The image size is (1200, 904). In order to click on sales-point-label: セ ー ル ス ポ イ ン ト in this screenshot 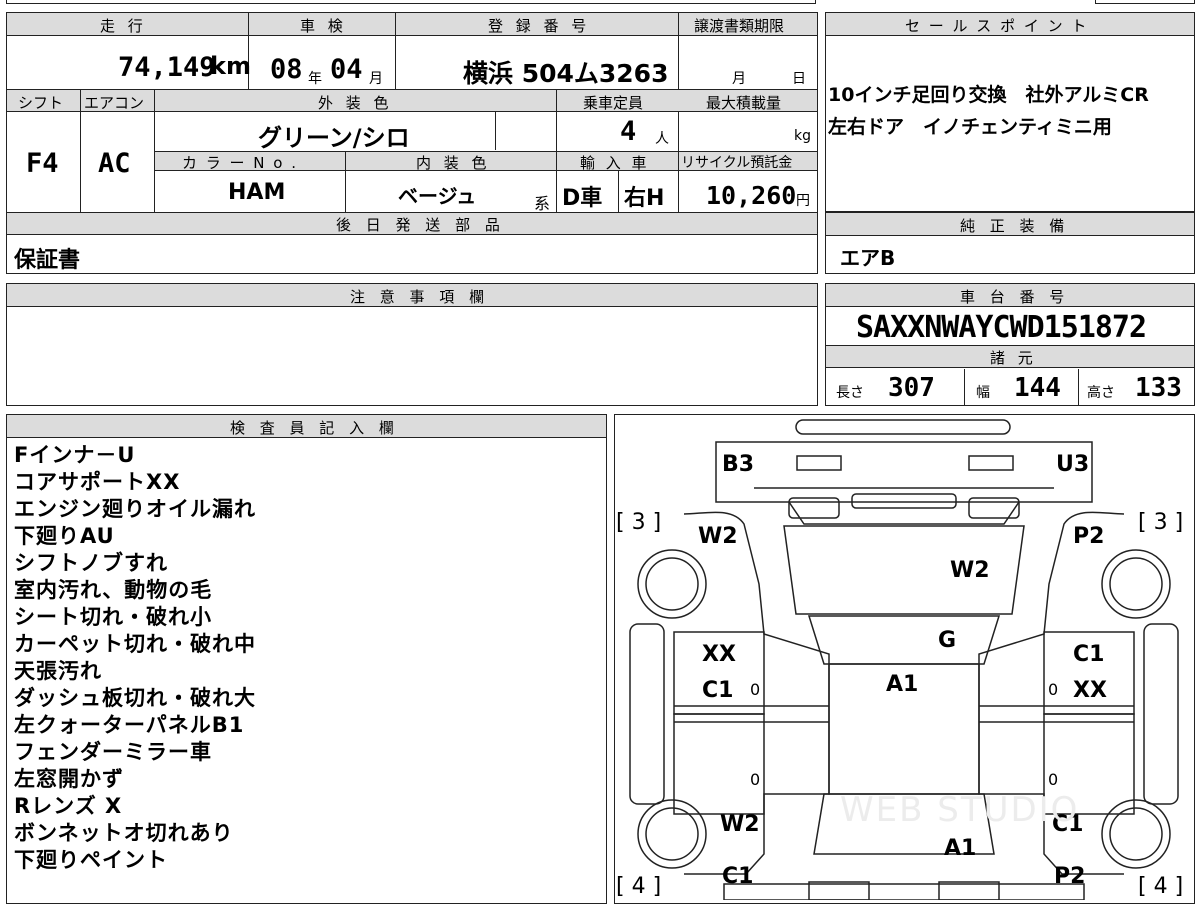, I will do `click(997, 26)`.